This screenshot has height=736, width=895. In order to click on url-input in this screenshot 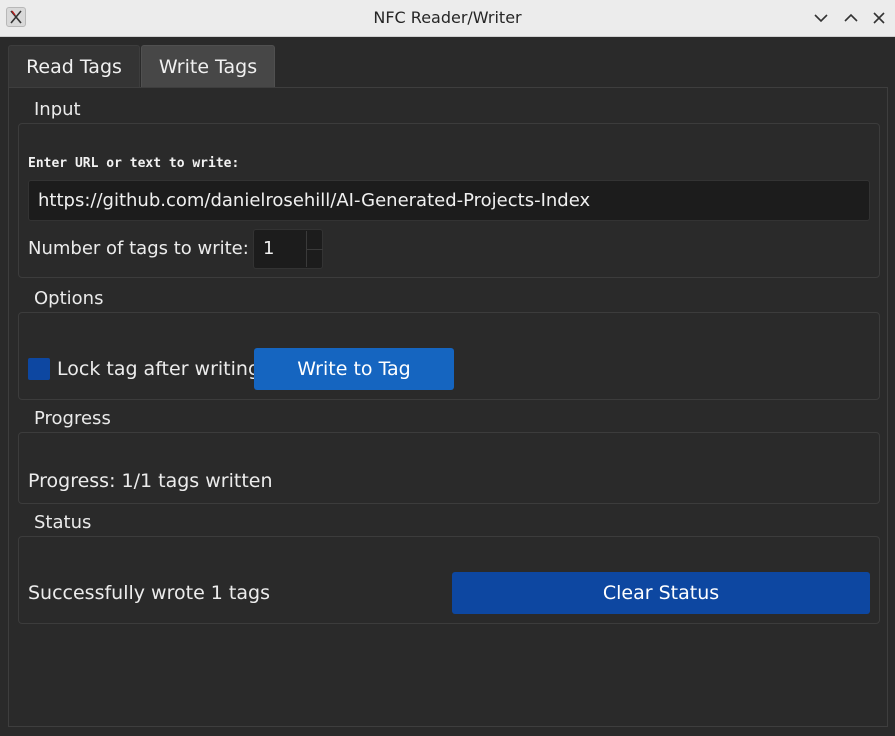, I will do `click(449, 200)`.